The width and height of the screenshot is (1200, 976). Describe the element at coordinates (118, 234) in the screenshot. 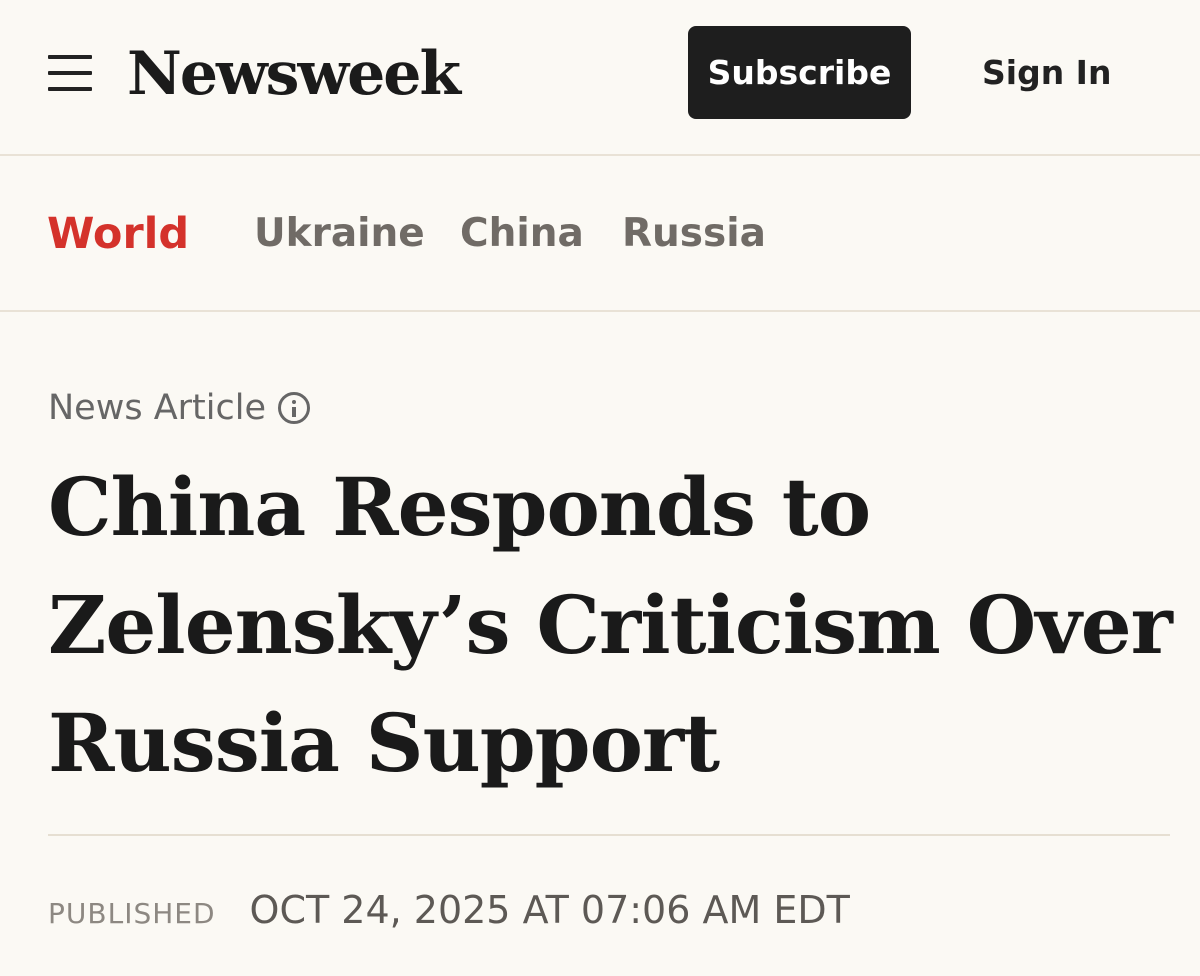

I see `nav-item-world: World` at that location.